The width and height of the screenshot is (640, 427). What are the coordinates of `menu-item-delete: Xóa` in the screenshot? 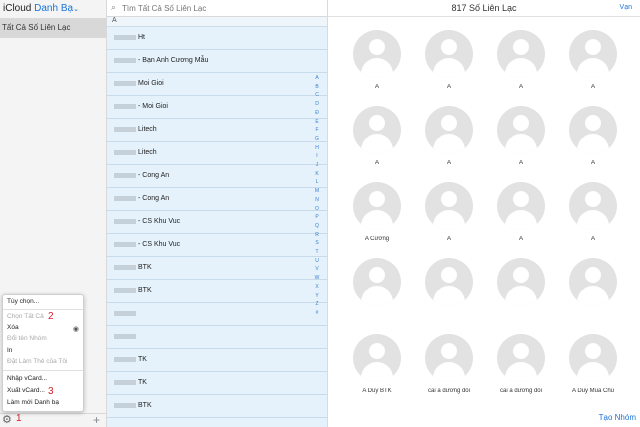 It's located at (13, 327).